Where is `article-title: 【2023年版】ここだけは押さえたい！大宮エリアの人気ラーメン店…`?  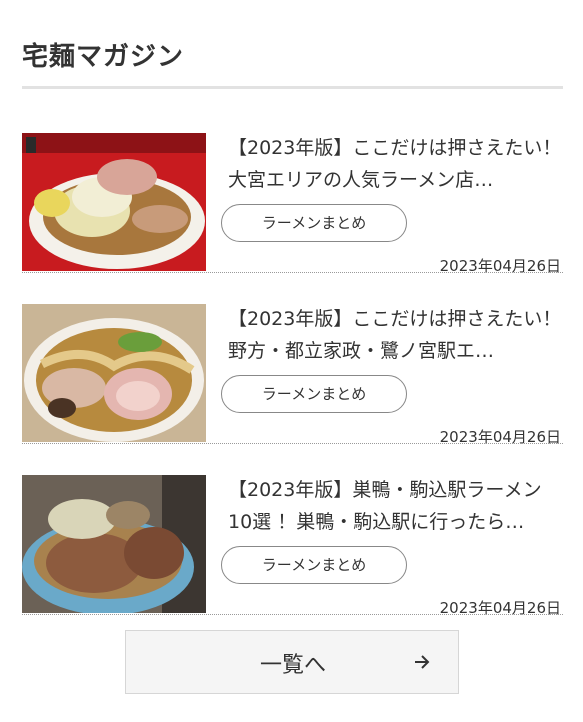
article-title: 【2023年版】ここだけは押さえたい！大宮エリアの人気ラーメン店… is located at coordinates (395, 164).